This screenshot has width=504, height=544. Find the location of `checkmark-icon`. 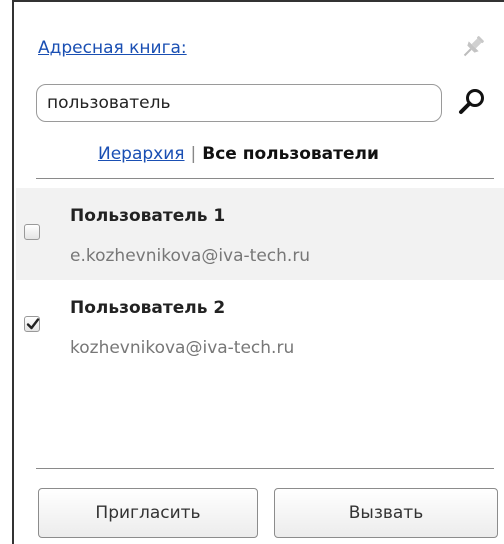

checkmark-icon is located at coordinates (33, 324).